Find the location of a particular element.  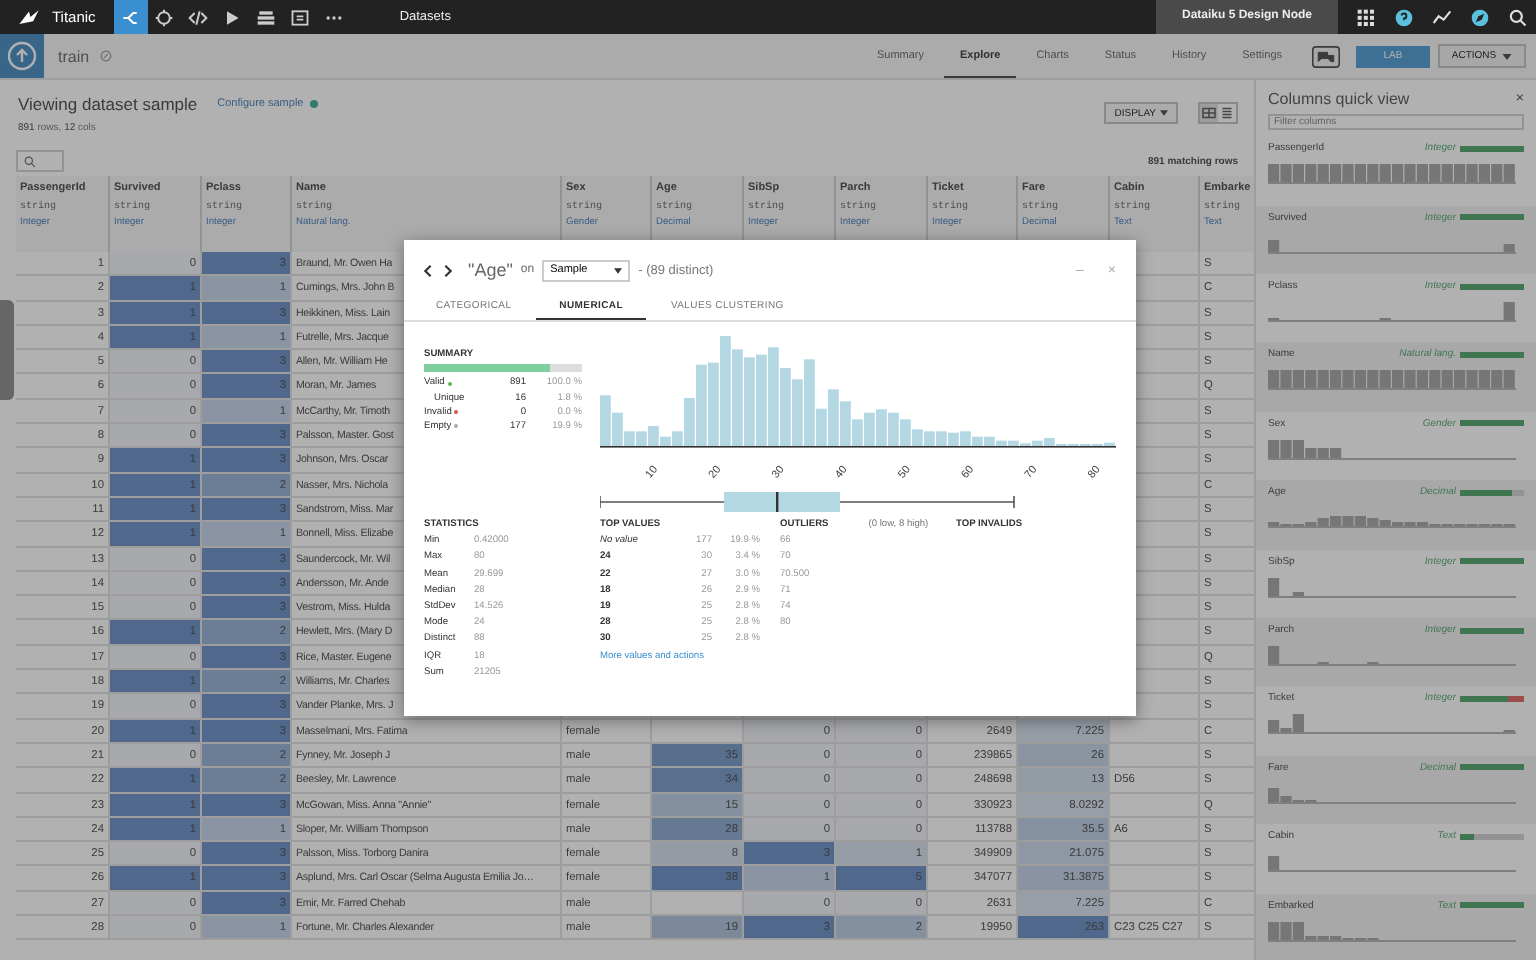

compass-icon is located at coordinates (1479, 17).